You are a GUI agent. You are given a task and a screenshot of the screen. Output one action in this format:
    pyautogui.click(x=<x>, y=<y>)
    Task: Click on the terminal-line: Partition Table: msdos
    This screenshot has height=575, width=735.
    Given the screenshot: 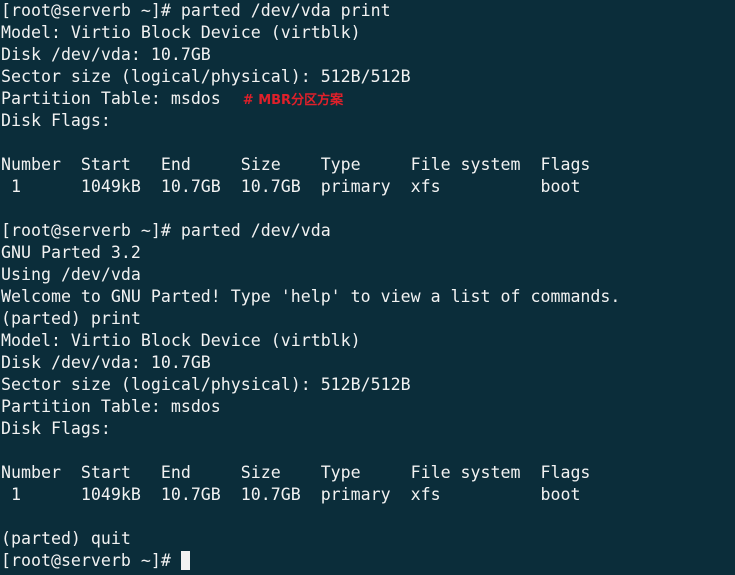 What is the action you would take?
    pyautogui.click(x=111, y=406)
    